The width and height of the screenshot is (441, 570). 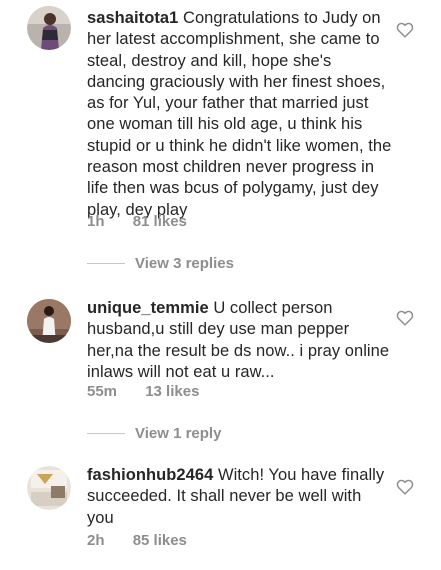 I want to click on comment-likes: 81 likes, so click(x=160, y=221).